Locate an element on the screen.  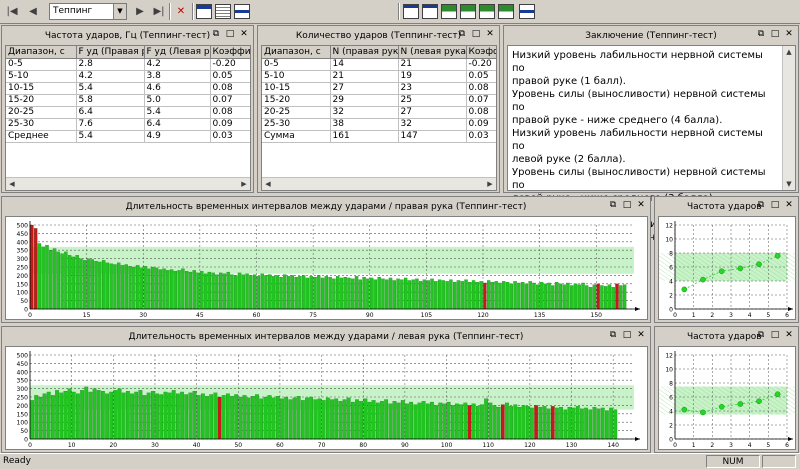
table-row: 10-15 5.4 4.6 0.08 is located at coordinates (128, 88).